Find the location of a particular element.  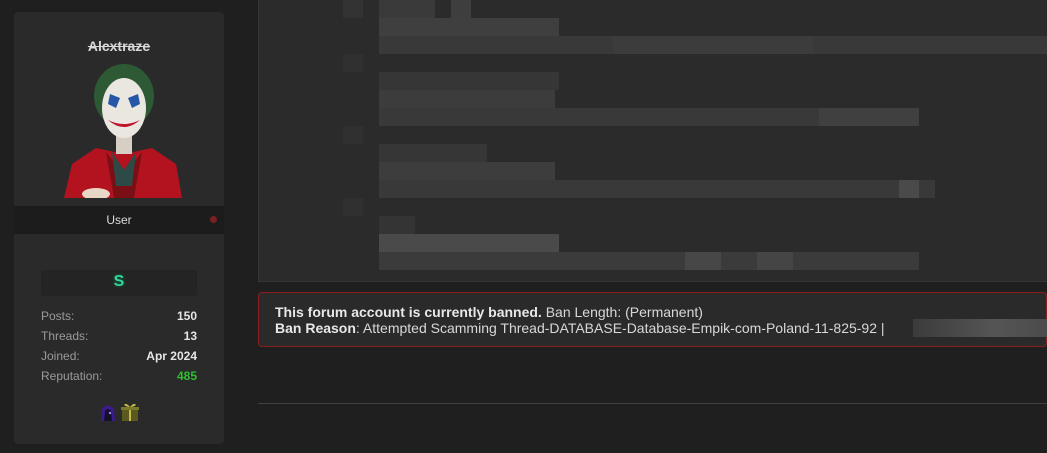

gift-box-icon is located at coordinates (130, 412).